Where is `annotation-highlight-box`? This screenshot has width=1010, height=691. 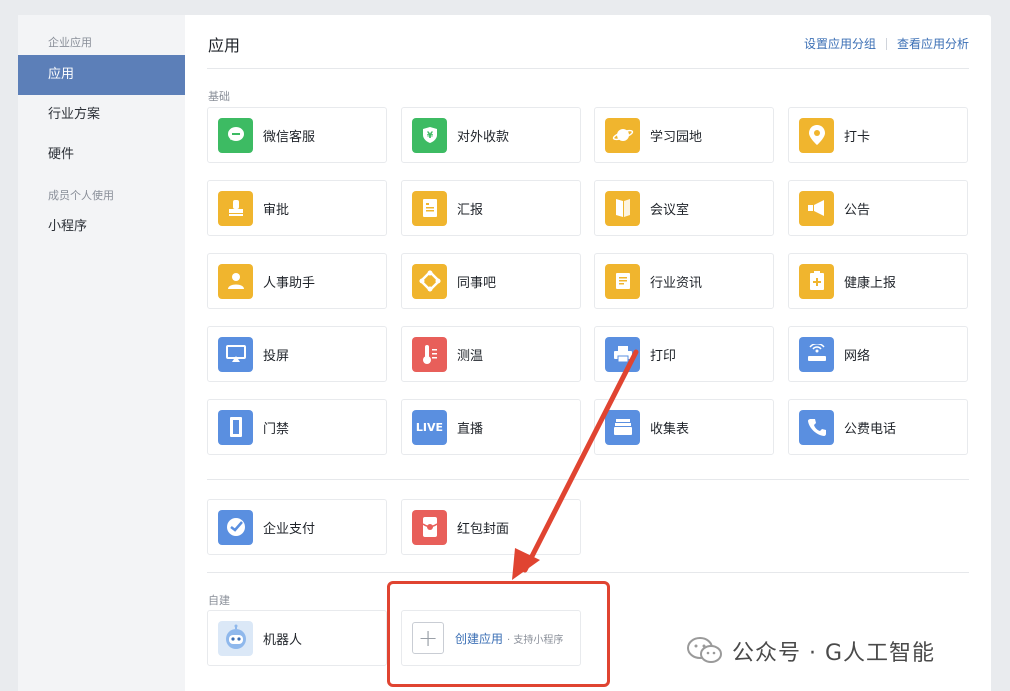 annotation-highlight-box is located at coordinates (498, 634).